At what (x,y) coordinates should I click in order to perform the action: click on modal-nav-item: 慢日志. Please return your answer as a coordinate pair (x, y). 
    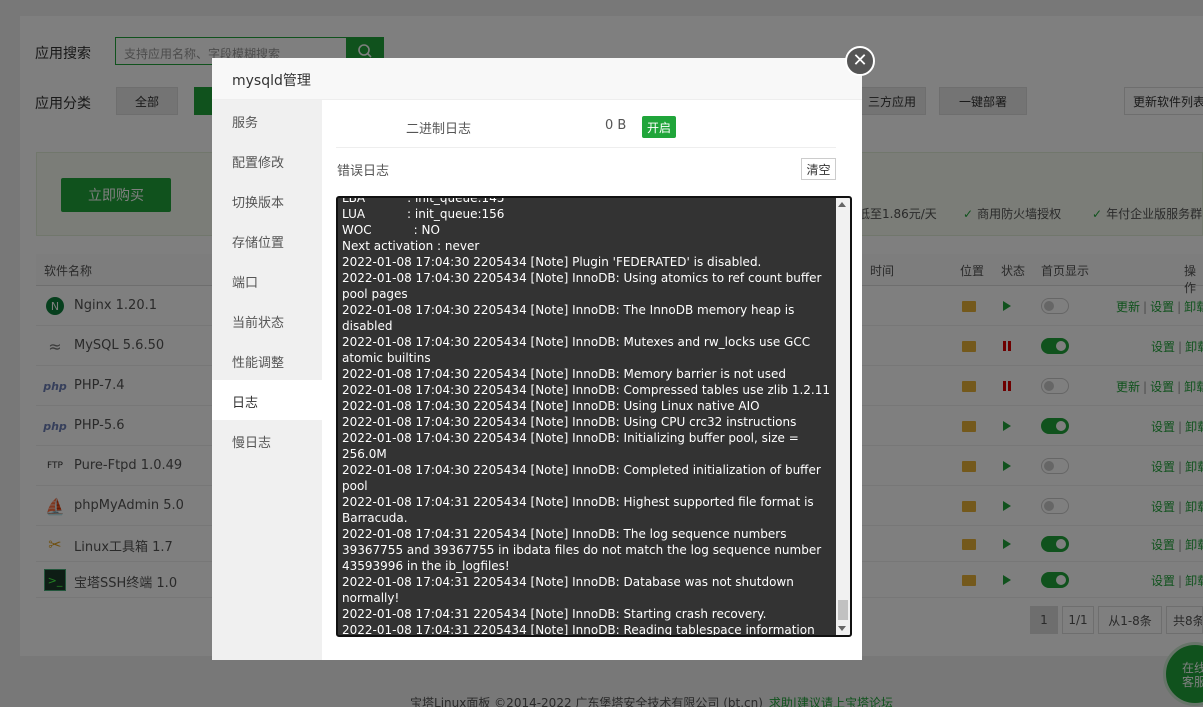
    Looking at the image, I should click on (267, 440).